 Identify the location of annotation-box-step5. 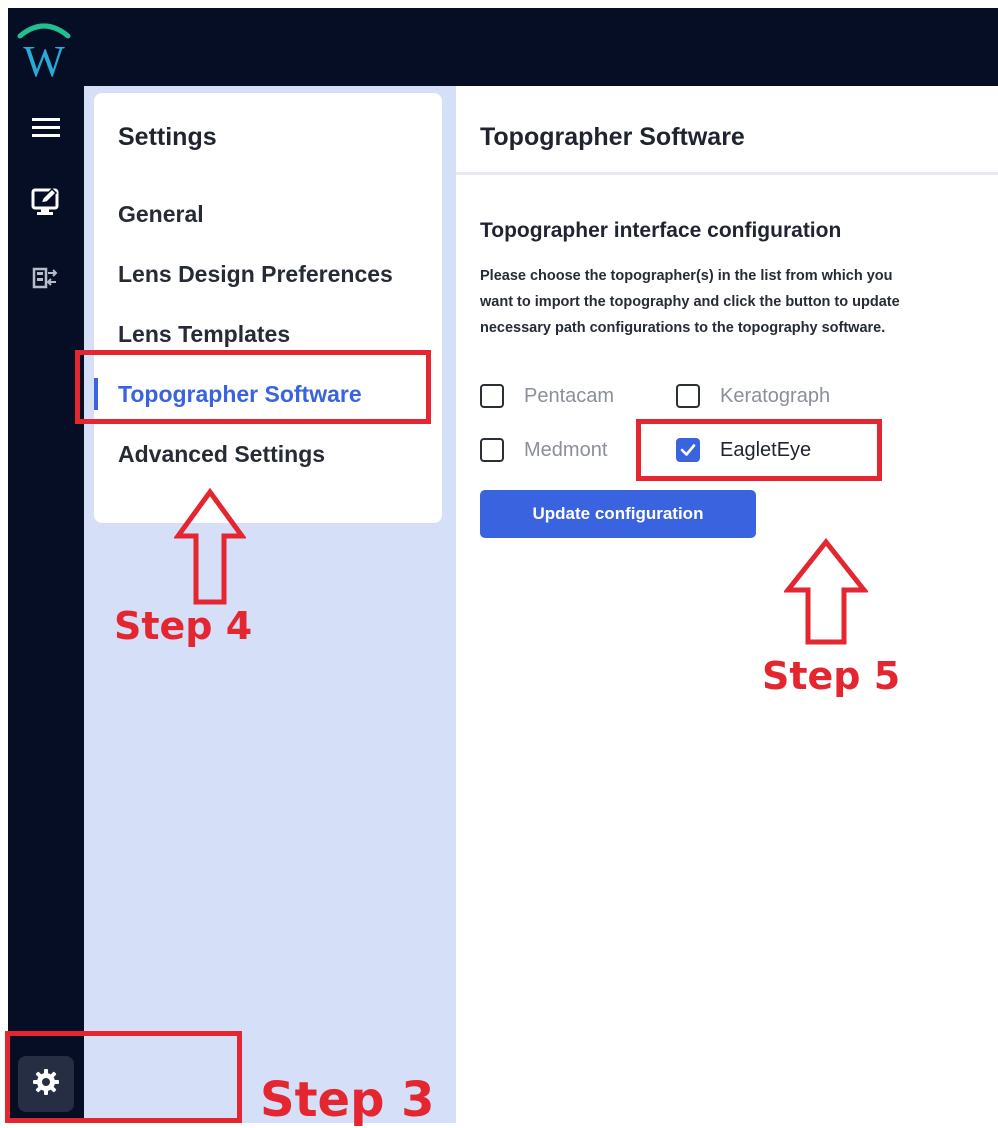
(759, 450).